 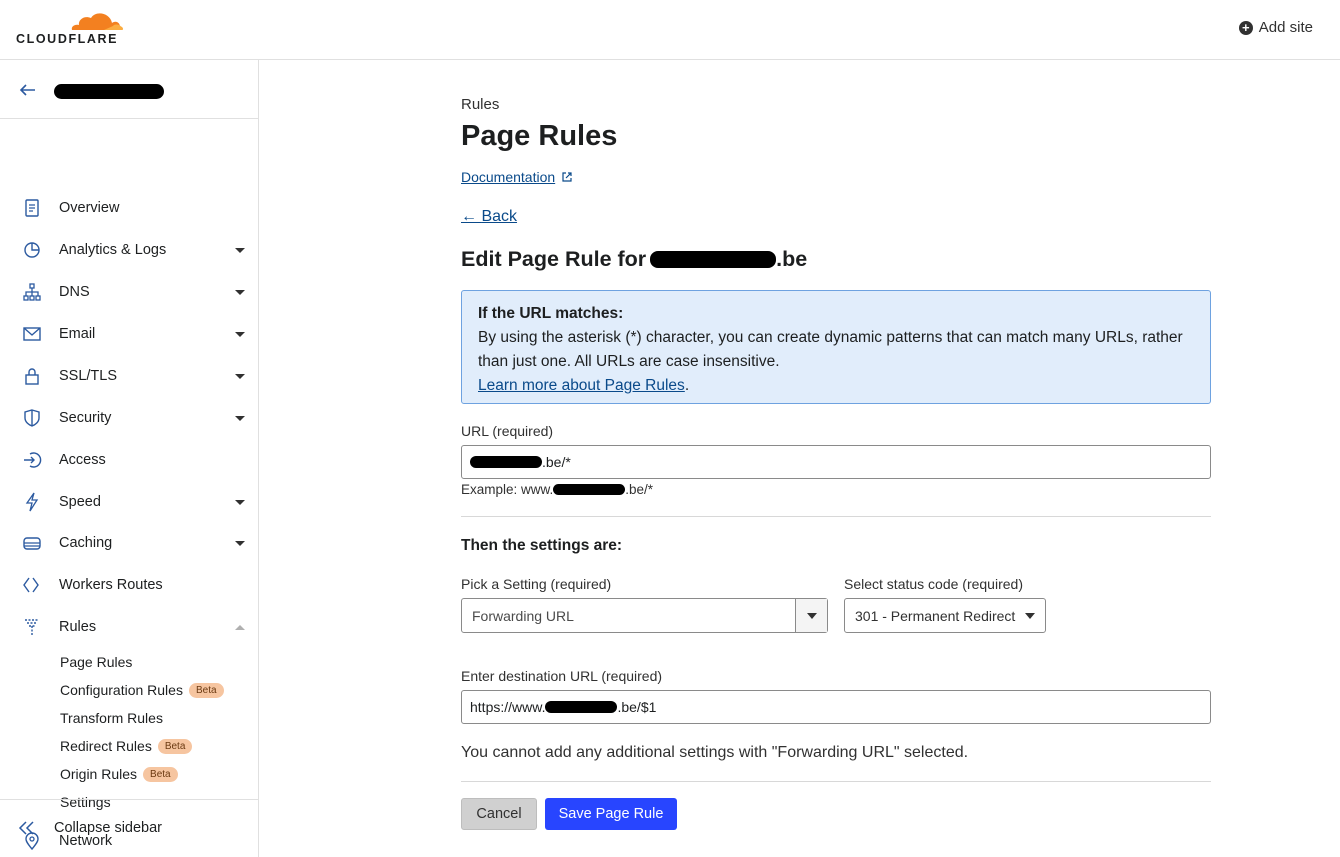 What do you see at coordinates (670, 30) in the screenshot?
I see `top-bar: CLOUDFLARE + Add site` at bounding box center [670, 30].